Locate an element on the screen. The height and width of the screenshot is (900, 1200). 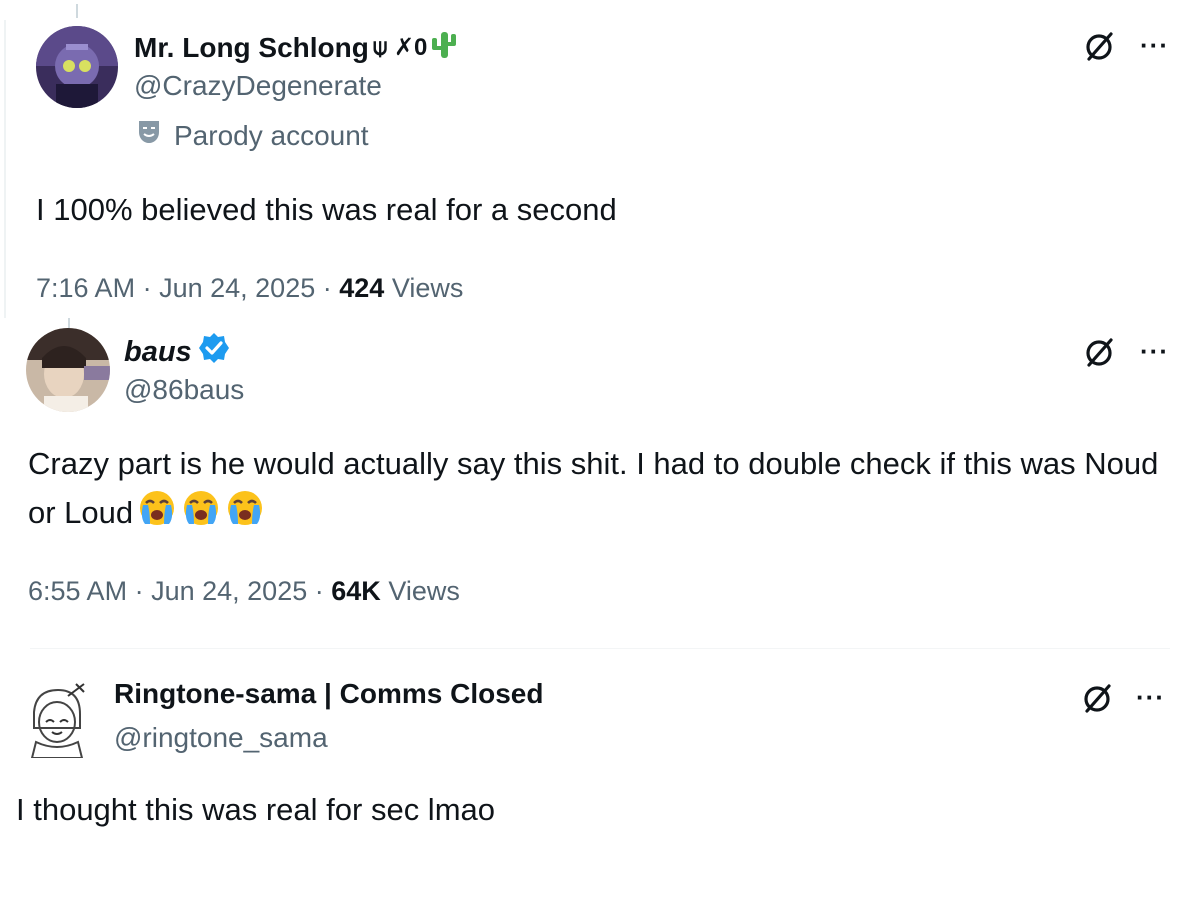
divider is located at coordinates (600, 648).